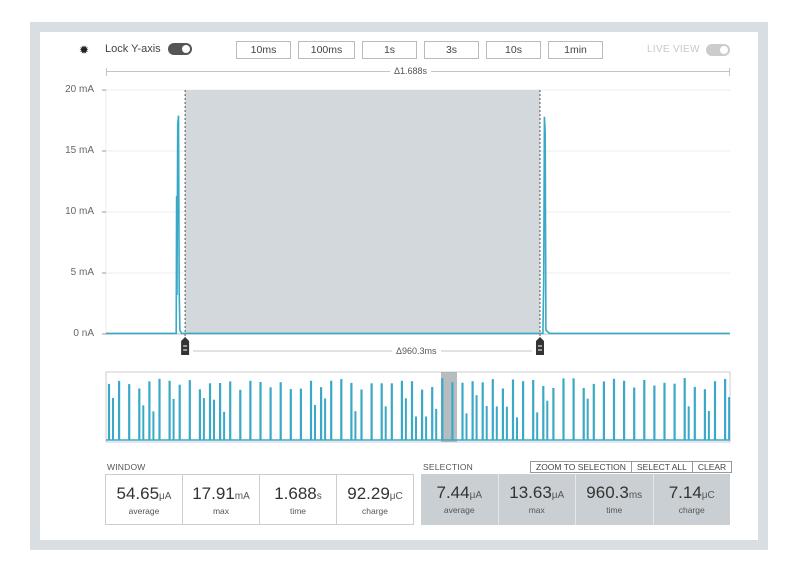  What do you see at coordinates (662, 467) in the screenshot?
I see `select-all-button: SELECT ALL` at bounding box center [662, 467].